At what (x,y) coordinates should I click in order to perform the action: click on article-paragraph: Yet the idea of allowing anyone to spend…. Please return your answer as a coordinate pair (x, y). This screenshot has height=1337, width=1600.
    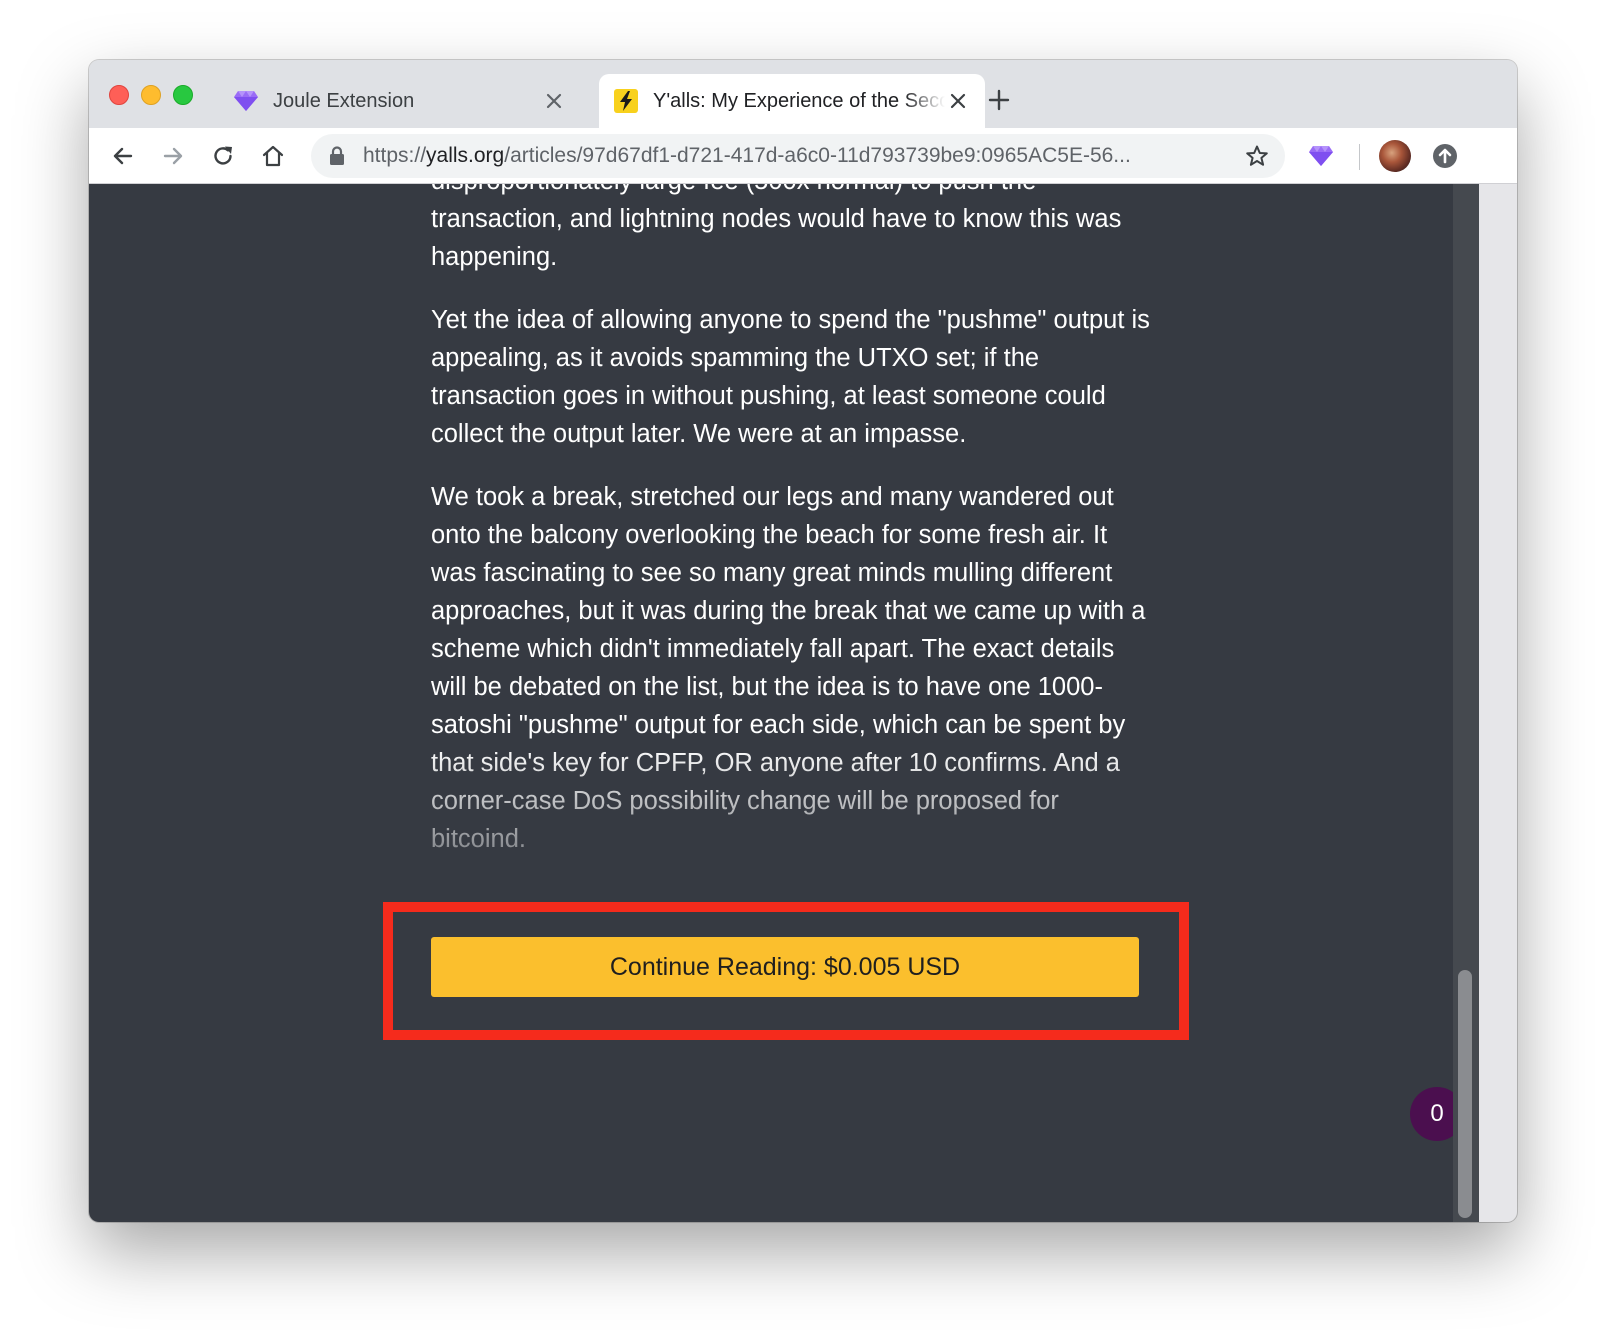
    Looking at the image, I should click on (790, 377).